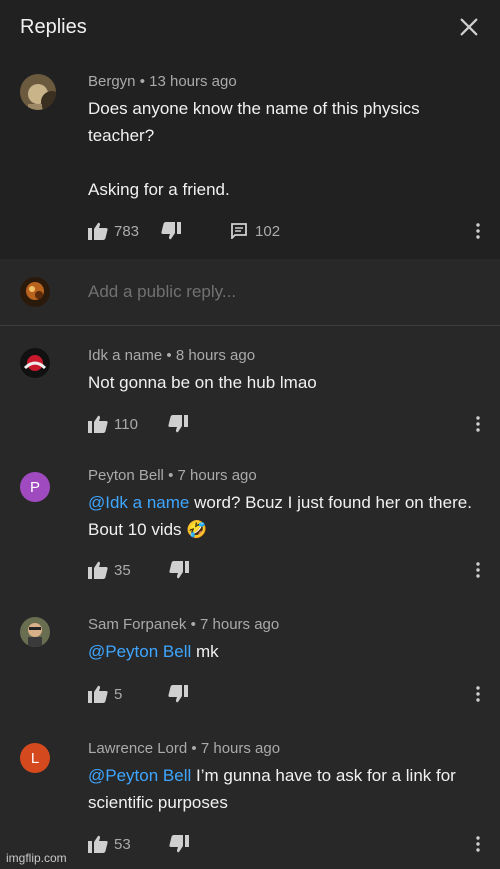 This screenshot has height=869, width=500. What do you see at coordinates (137, 748) in the screenshot?
I see `author-name: Lawrence Lord` at bounding box center [137, 748].